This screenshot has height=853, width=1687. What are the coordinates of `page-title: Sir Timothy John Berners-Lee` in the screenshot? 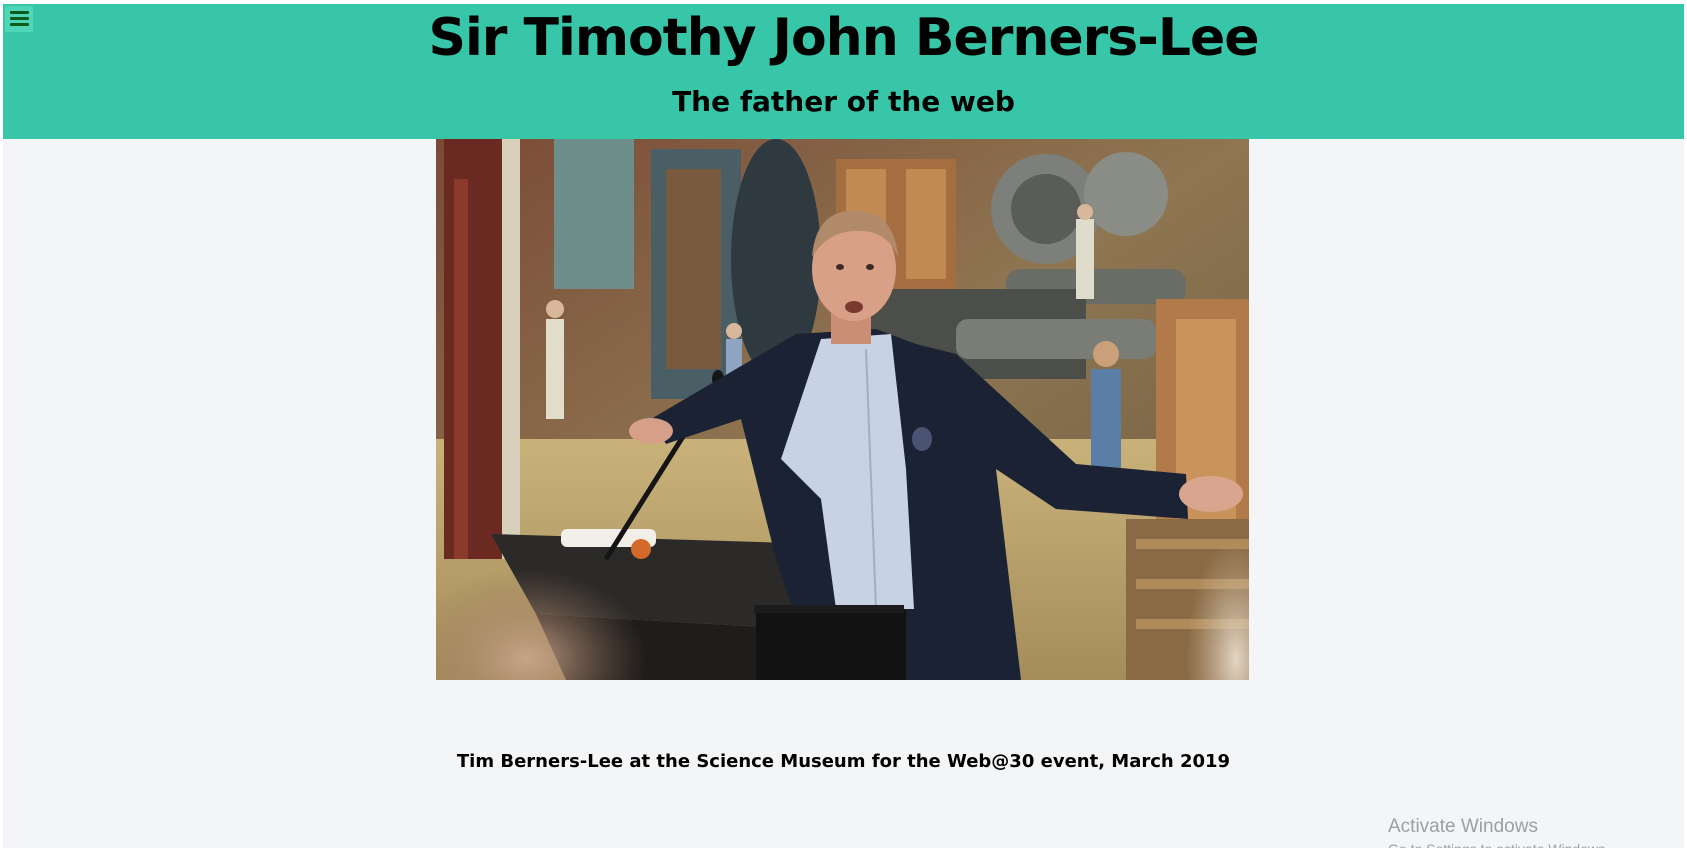 It's located at (844, 38).